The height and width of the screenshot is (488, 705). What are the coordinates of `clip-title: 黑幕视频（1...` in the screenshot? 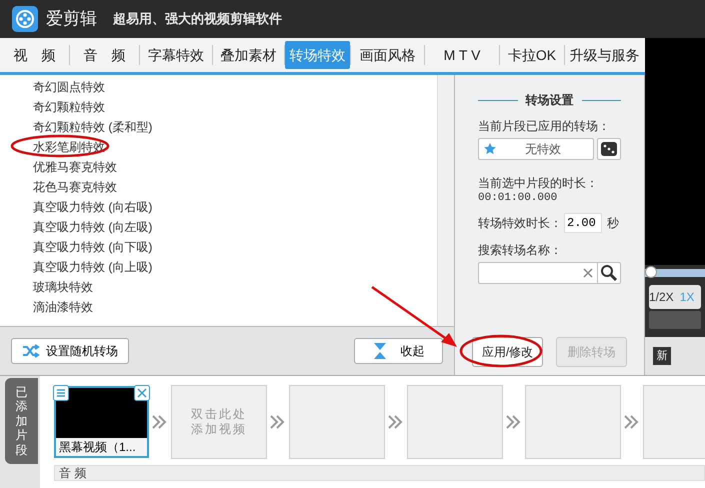 It's located at (101, 447).